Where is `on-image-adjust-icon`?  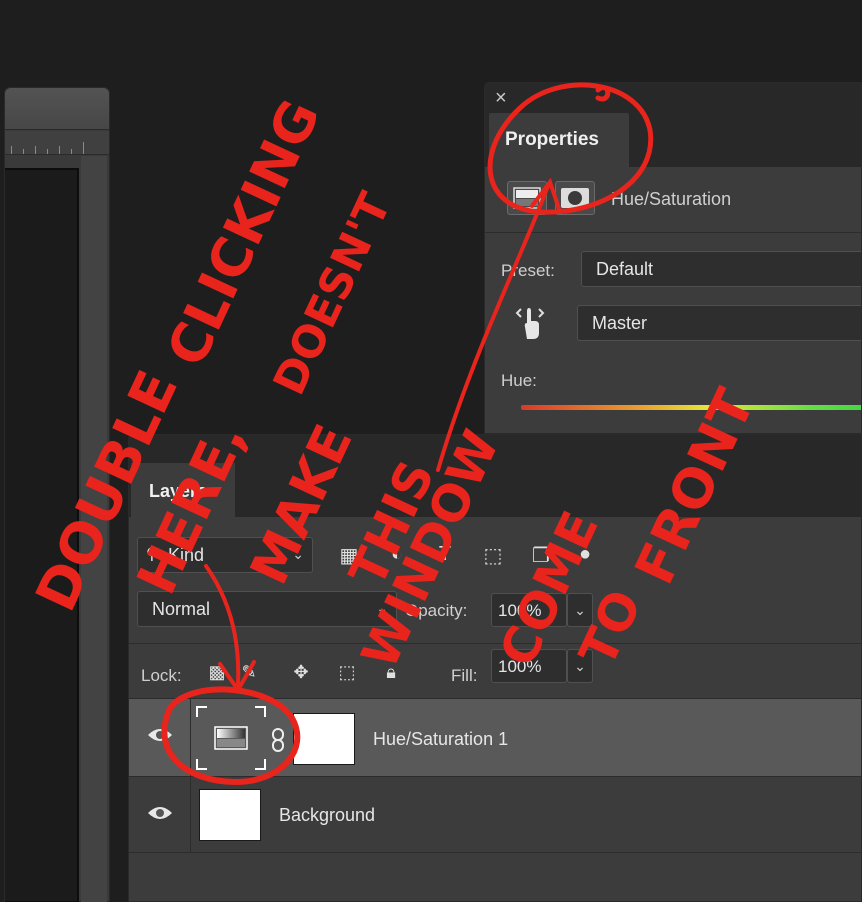
on-image-adjust-icon is located at coordinates (530, 323).